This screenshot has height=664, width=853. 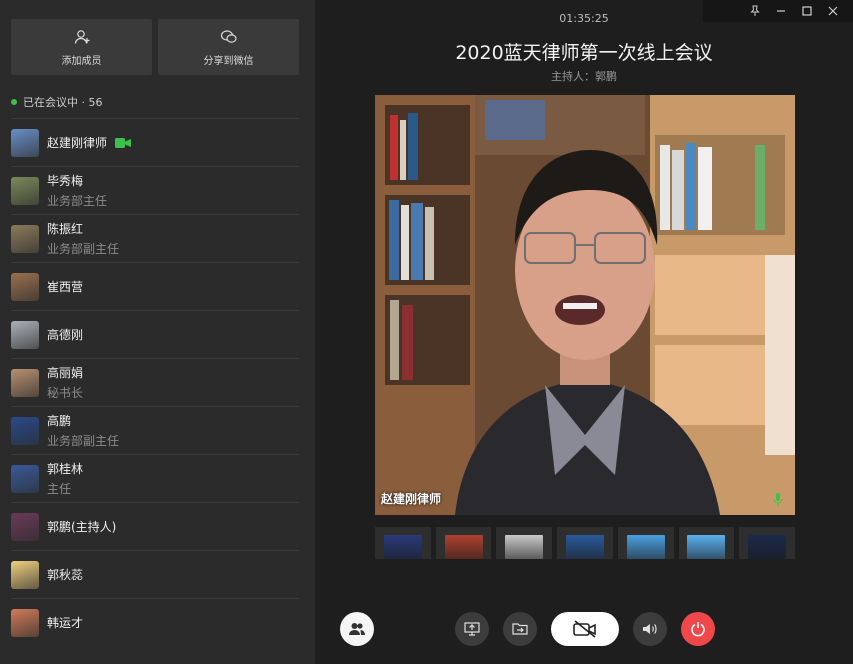 I want to click on camera-on-icon, so click(x=123, y=142).